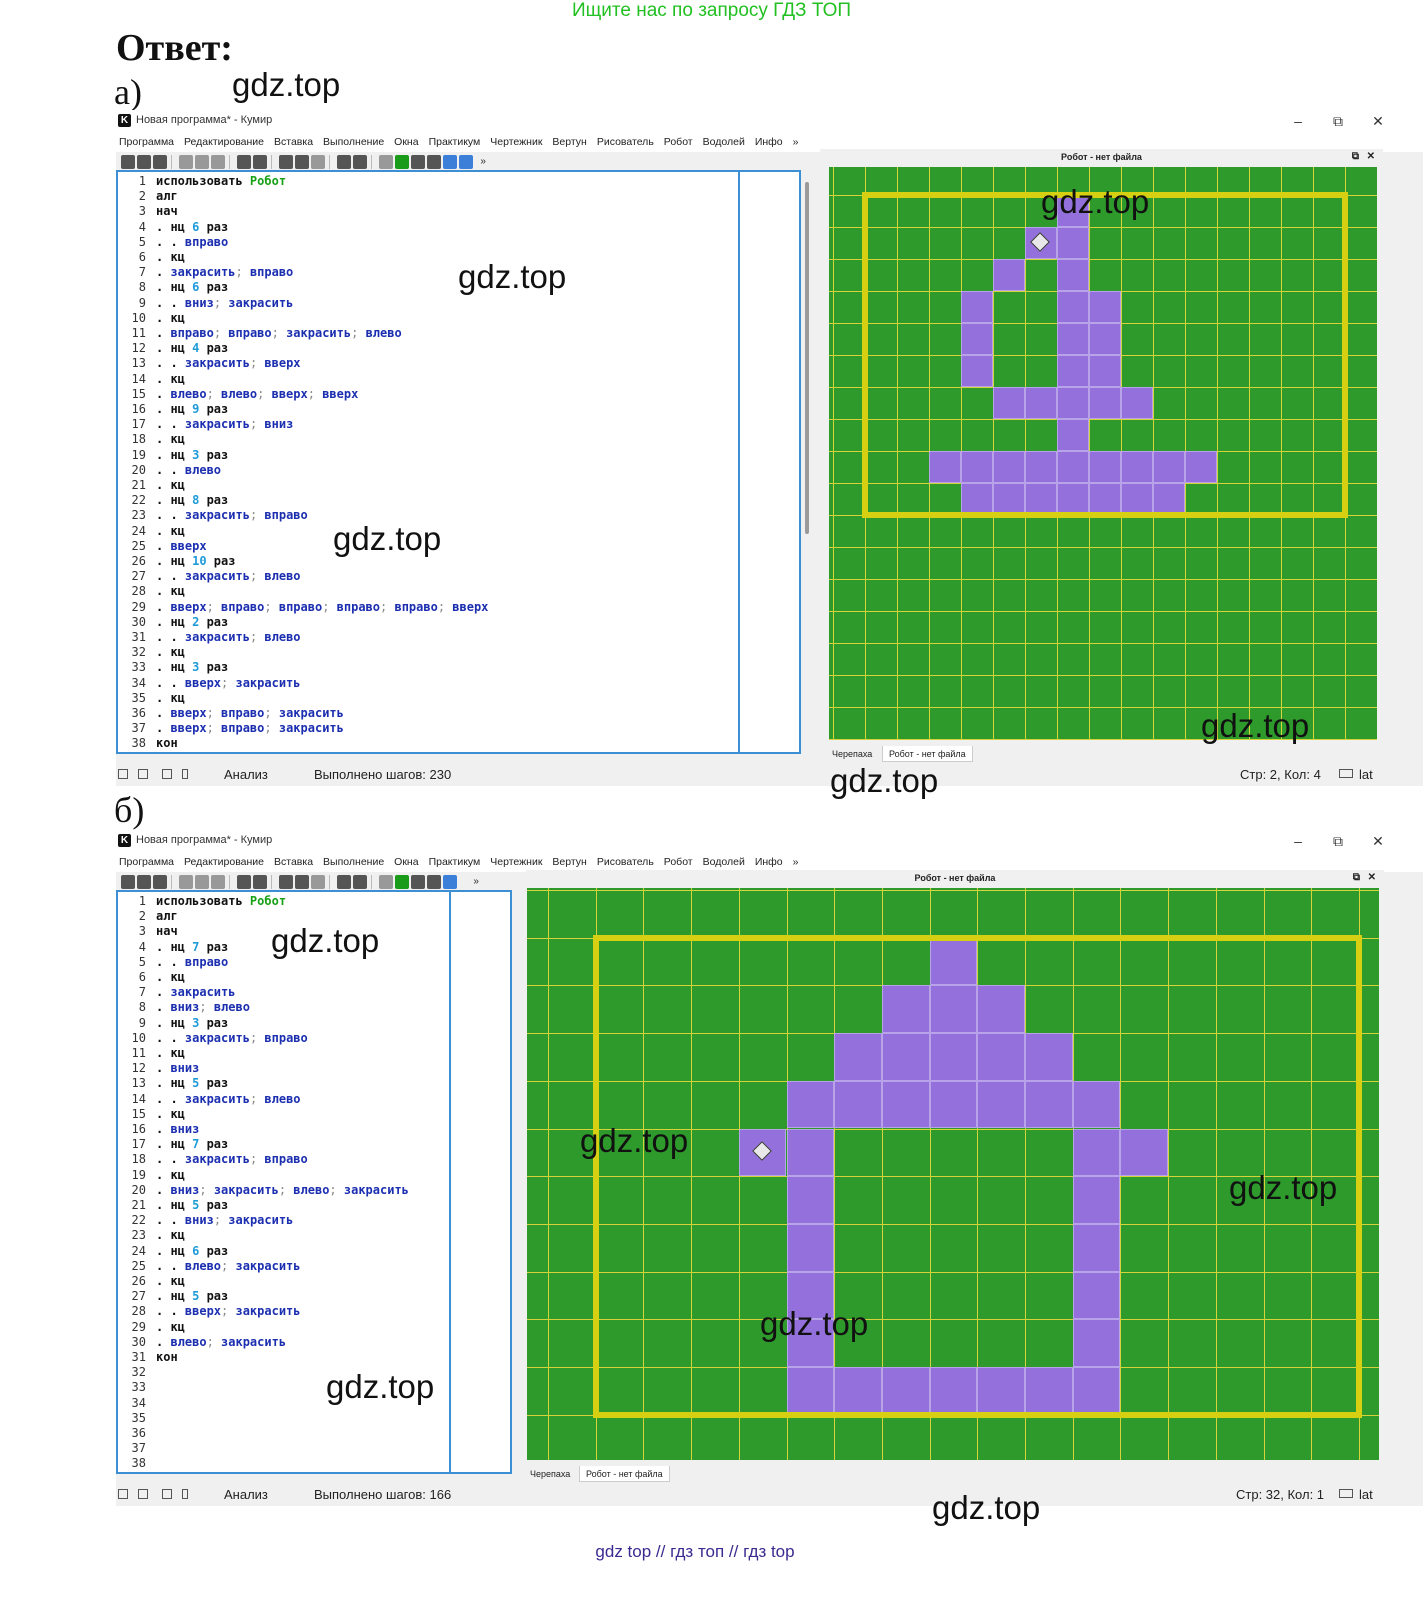 The height and width of the screenshot is (1604, 1423). What do you see at coordinates (170, 1281) in the screenshot?
I see `code-token: . кц` at bounding box center [170, 1281].